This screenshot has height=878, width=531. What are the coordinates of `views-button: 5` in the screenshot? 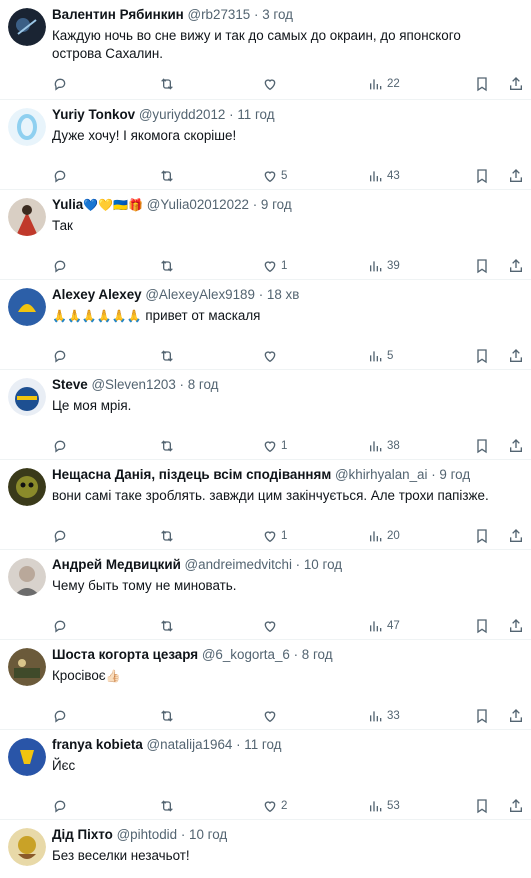 It's located at (380, 356).